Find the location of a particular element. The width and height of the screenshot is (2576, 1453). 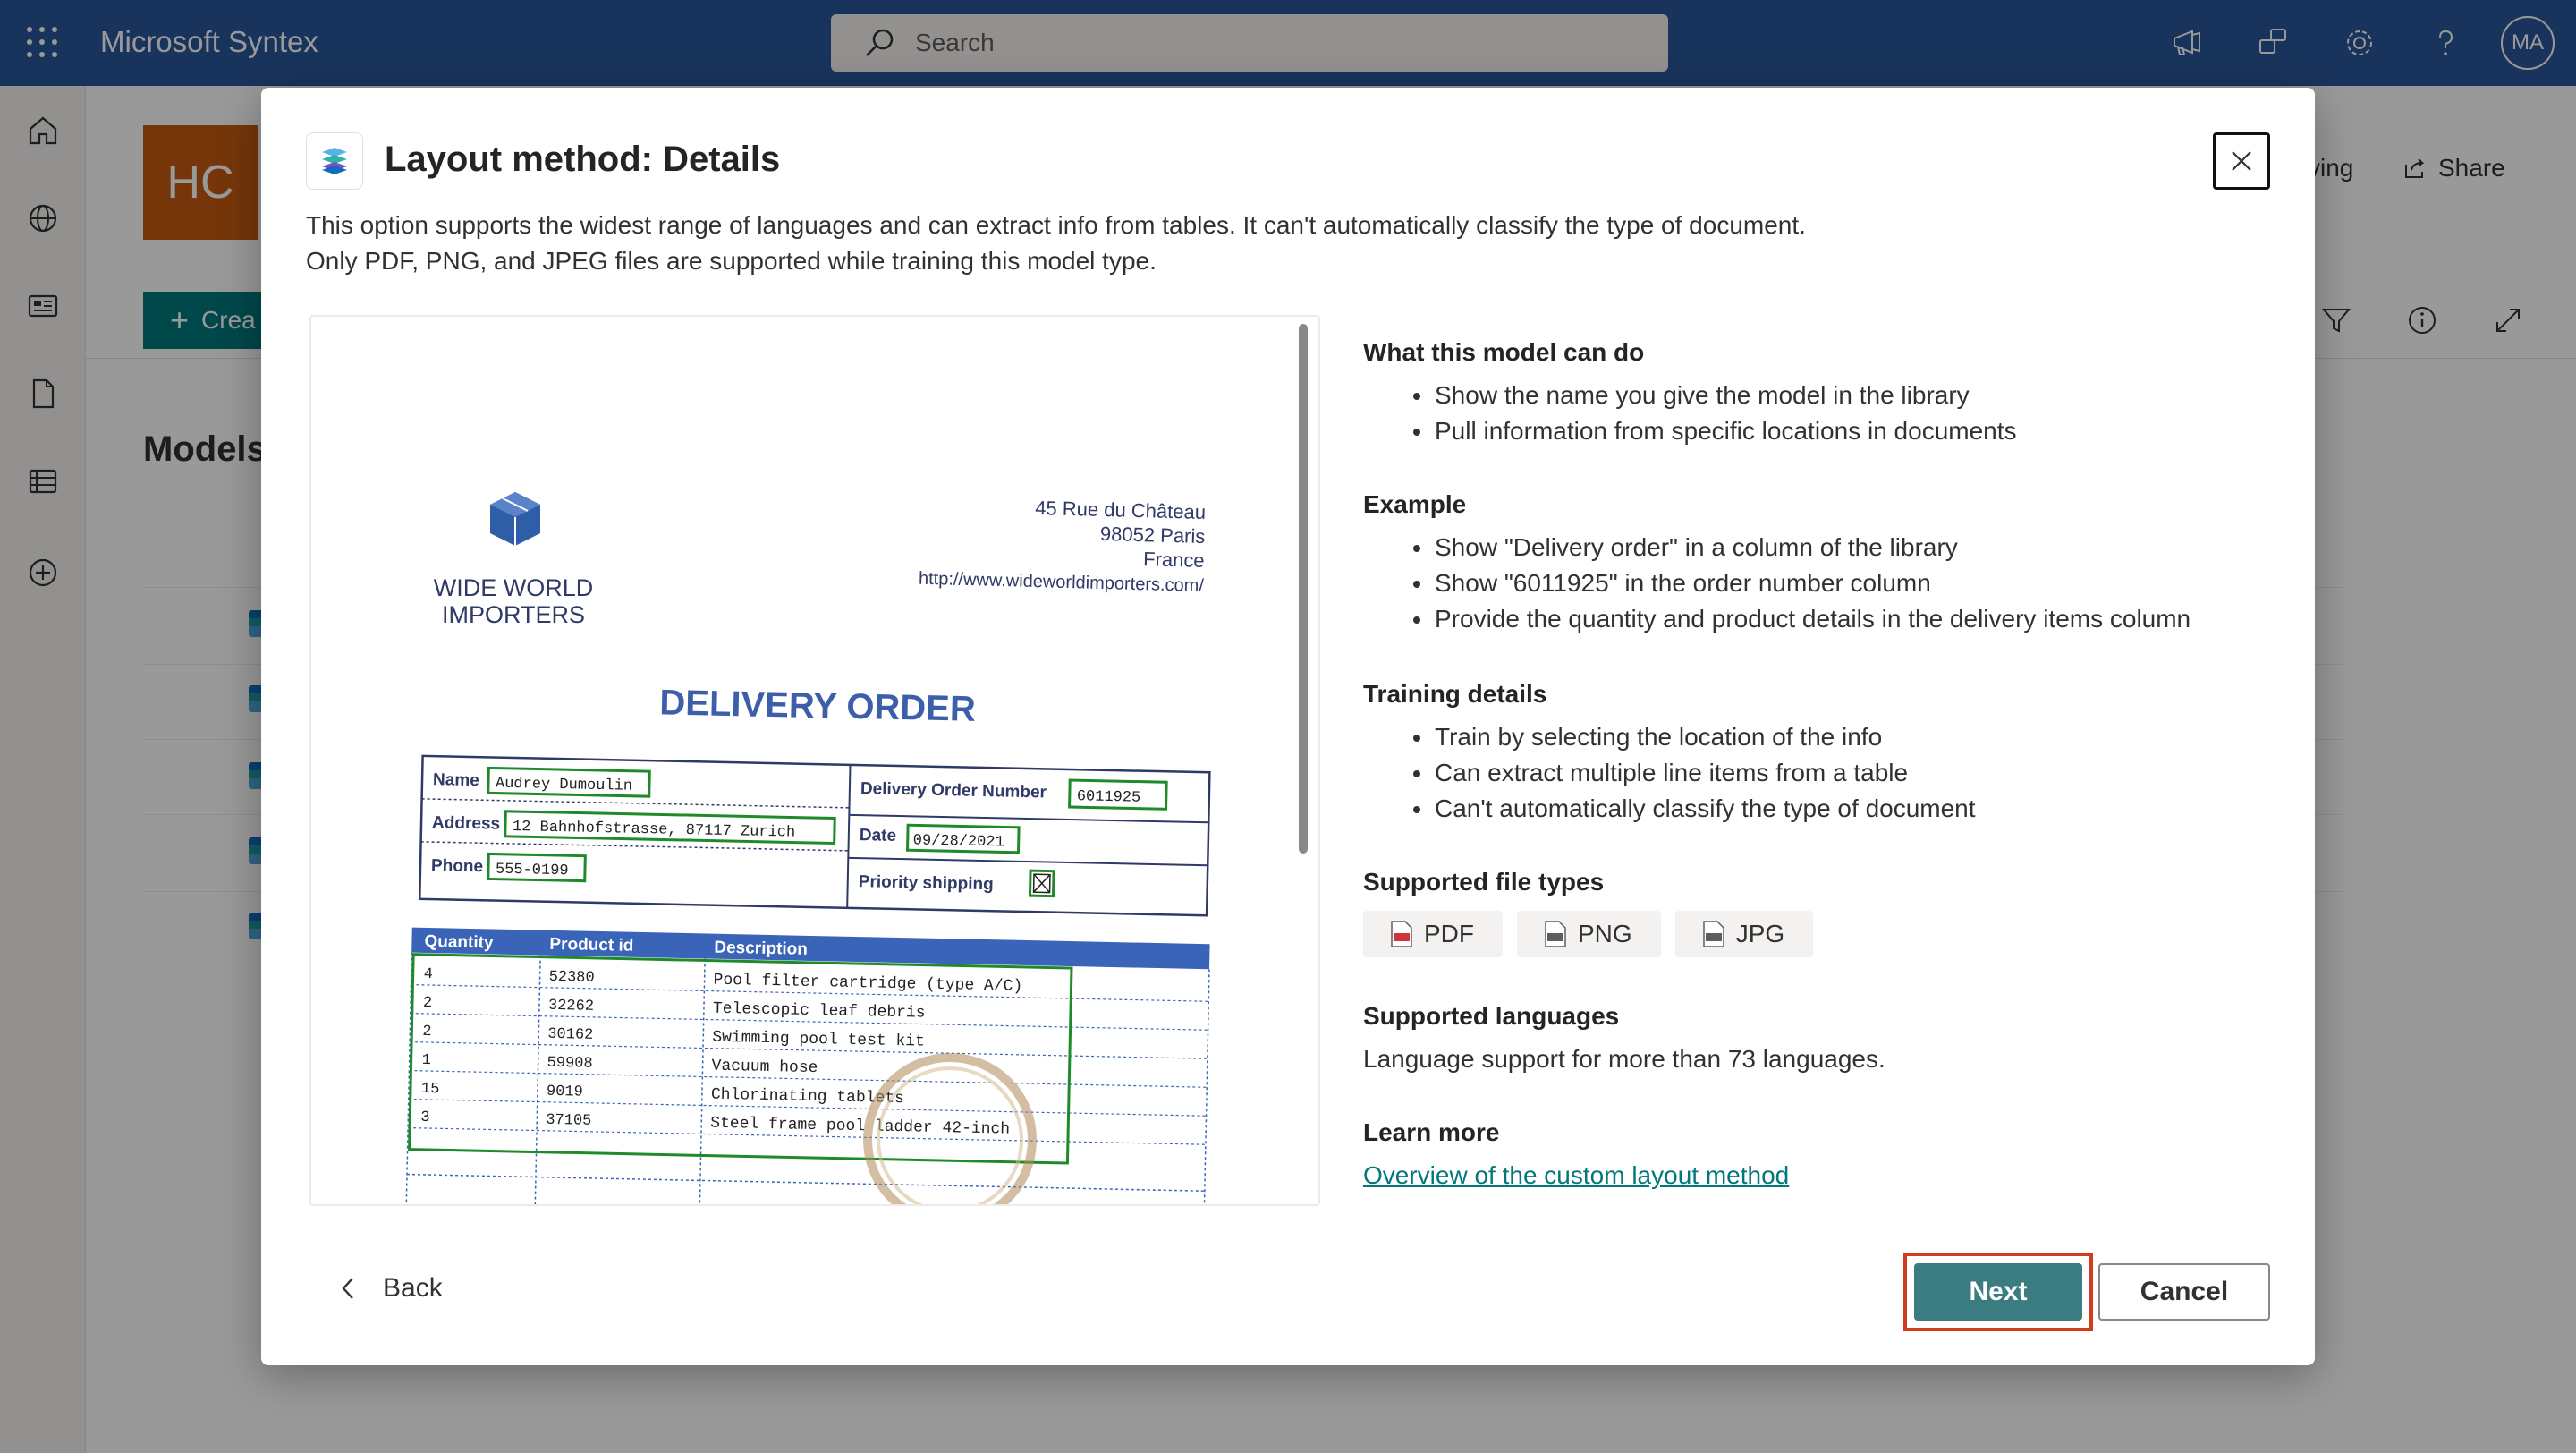

line-item-cell: 15 is located at coordinates (430, 1089).